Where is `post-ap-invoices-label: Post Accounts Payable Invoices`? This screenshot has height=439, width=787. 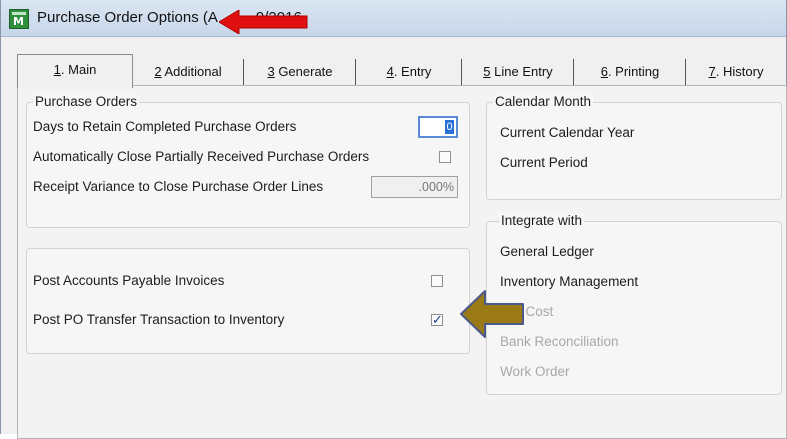 post-ap-invoices-label: Post Accounts Payable Invoices is located at coordinates (129, 280).